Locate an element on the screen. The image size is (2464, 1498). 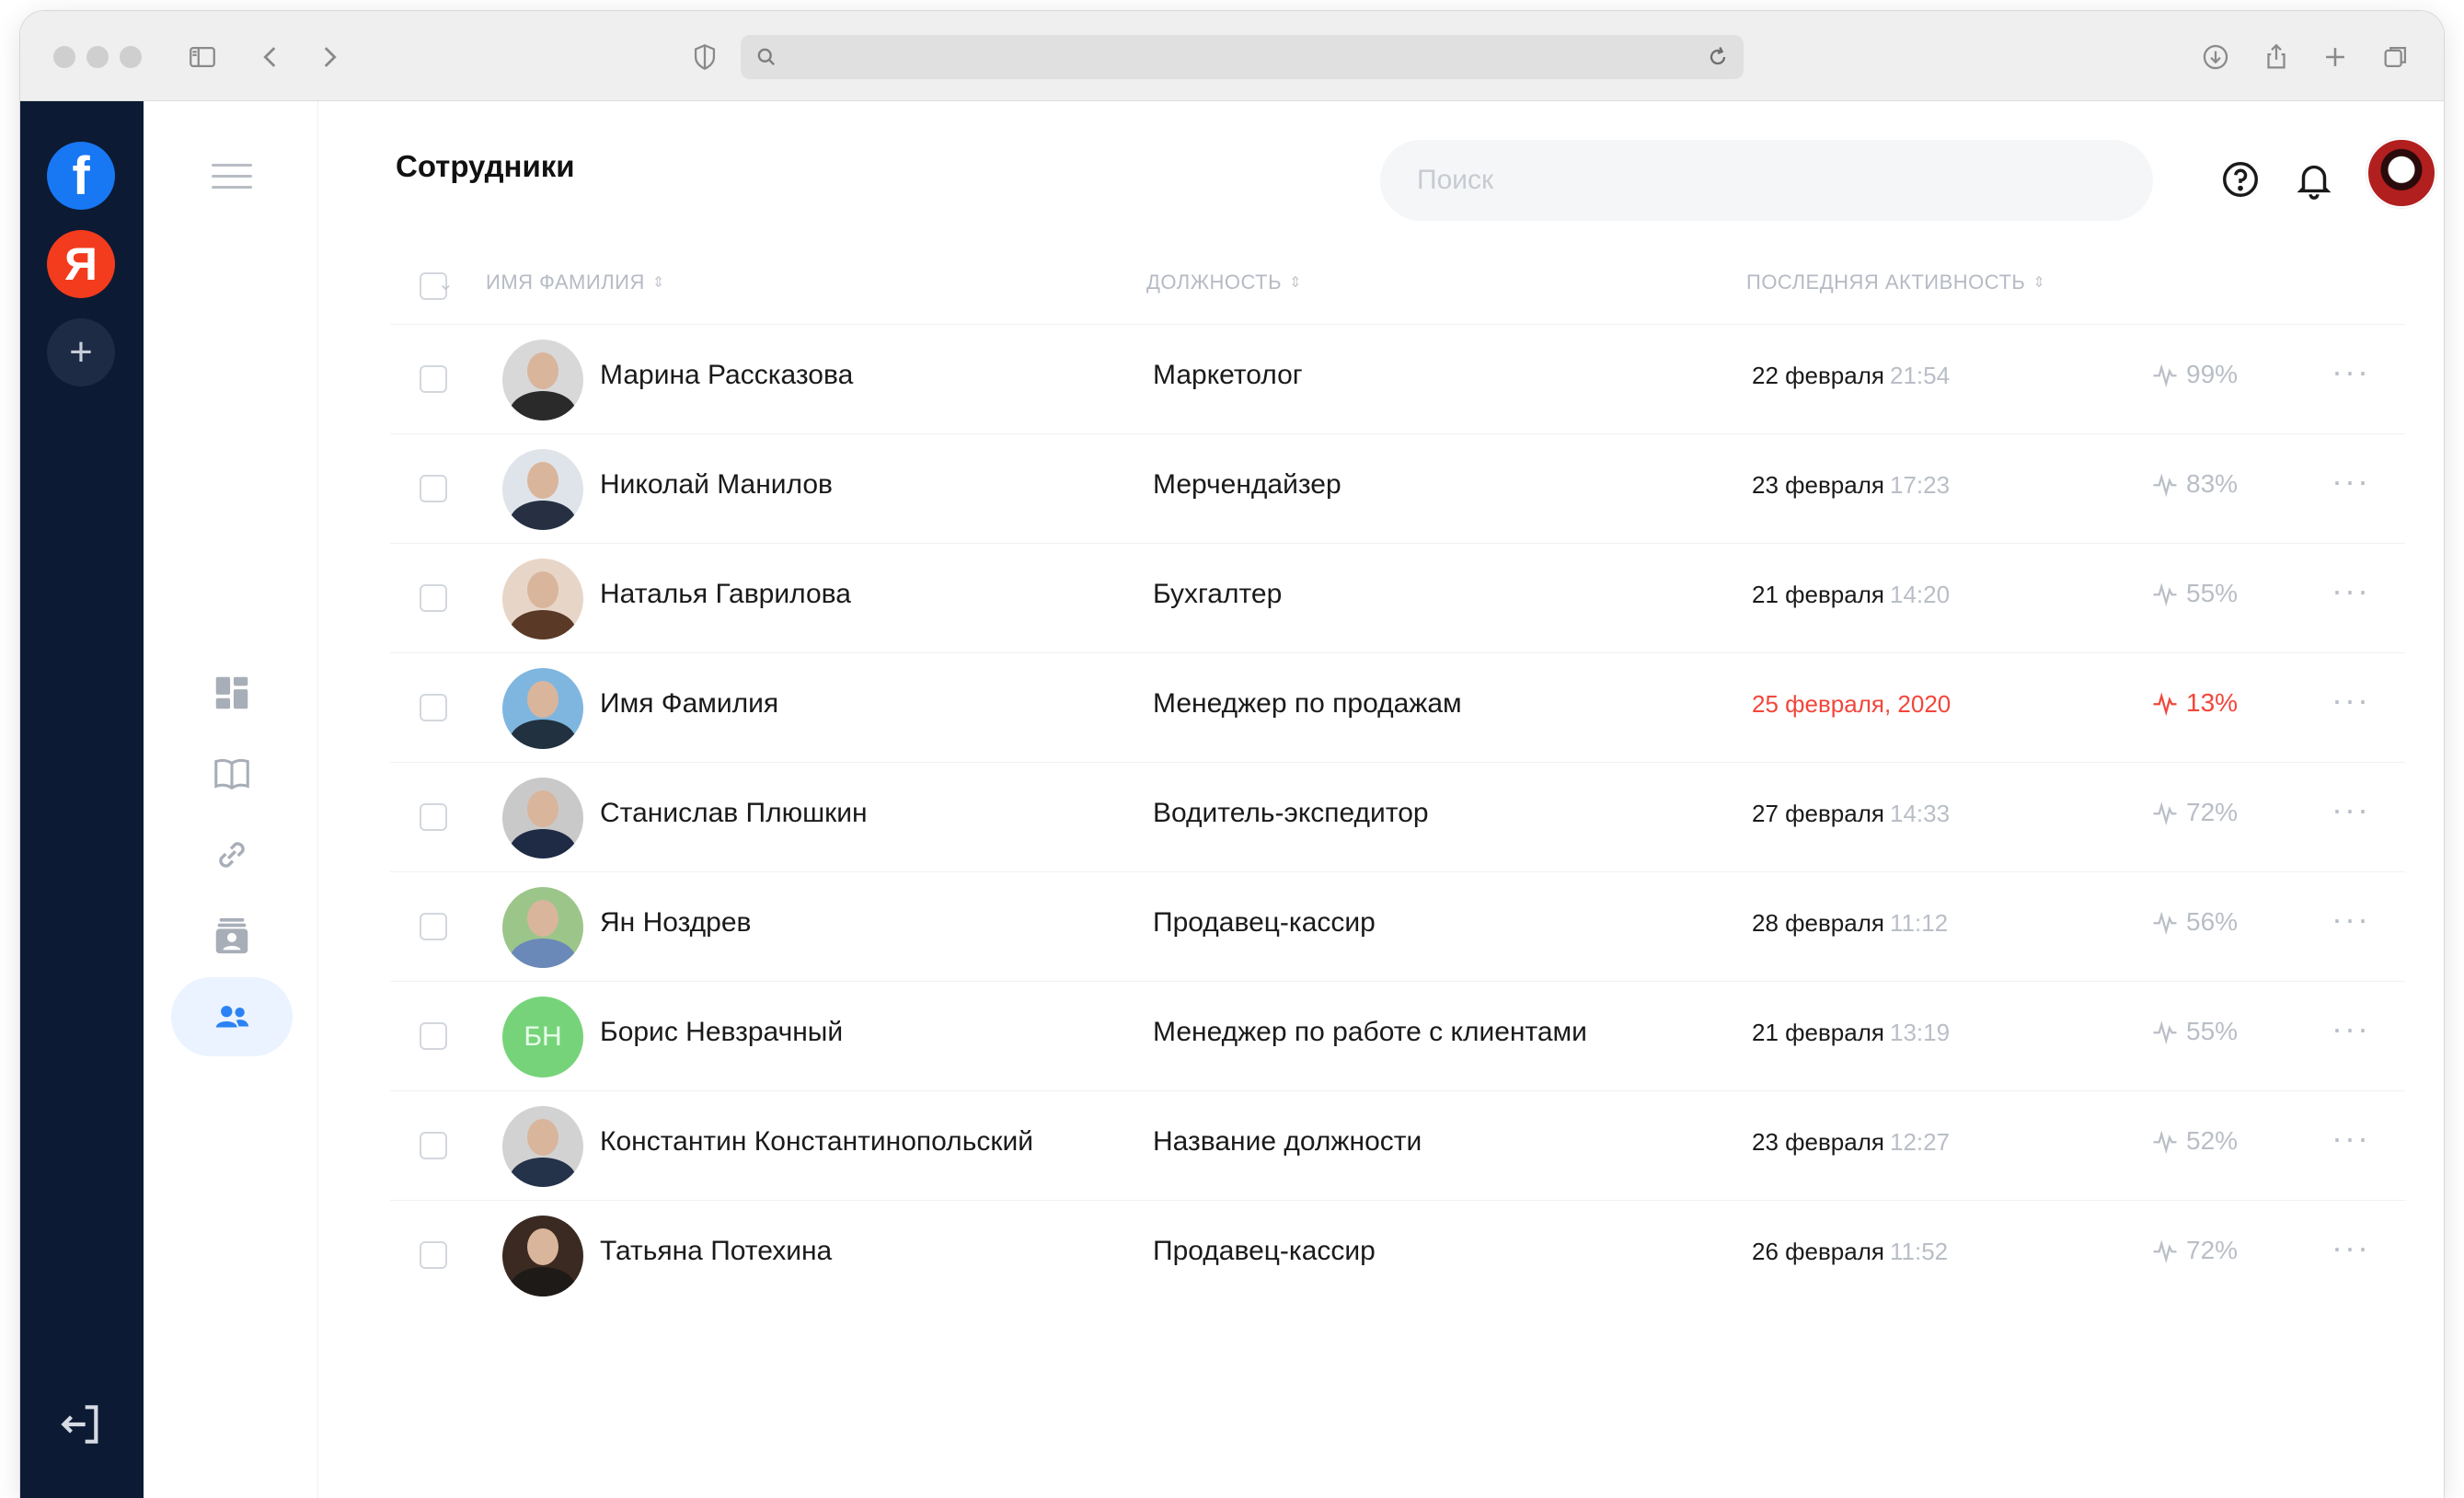
employee-name: Марина Рассказова is located at coordinates (726, 375).